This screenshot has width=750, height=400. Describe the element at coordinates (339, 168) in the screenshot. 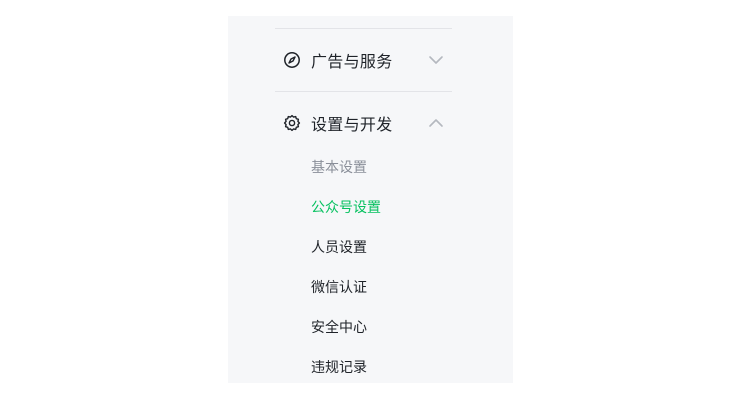

I see `nav-item-basic-settings: 基本设置` at that location.